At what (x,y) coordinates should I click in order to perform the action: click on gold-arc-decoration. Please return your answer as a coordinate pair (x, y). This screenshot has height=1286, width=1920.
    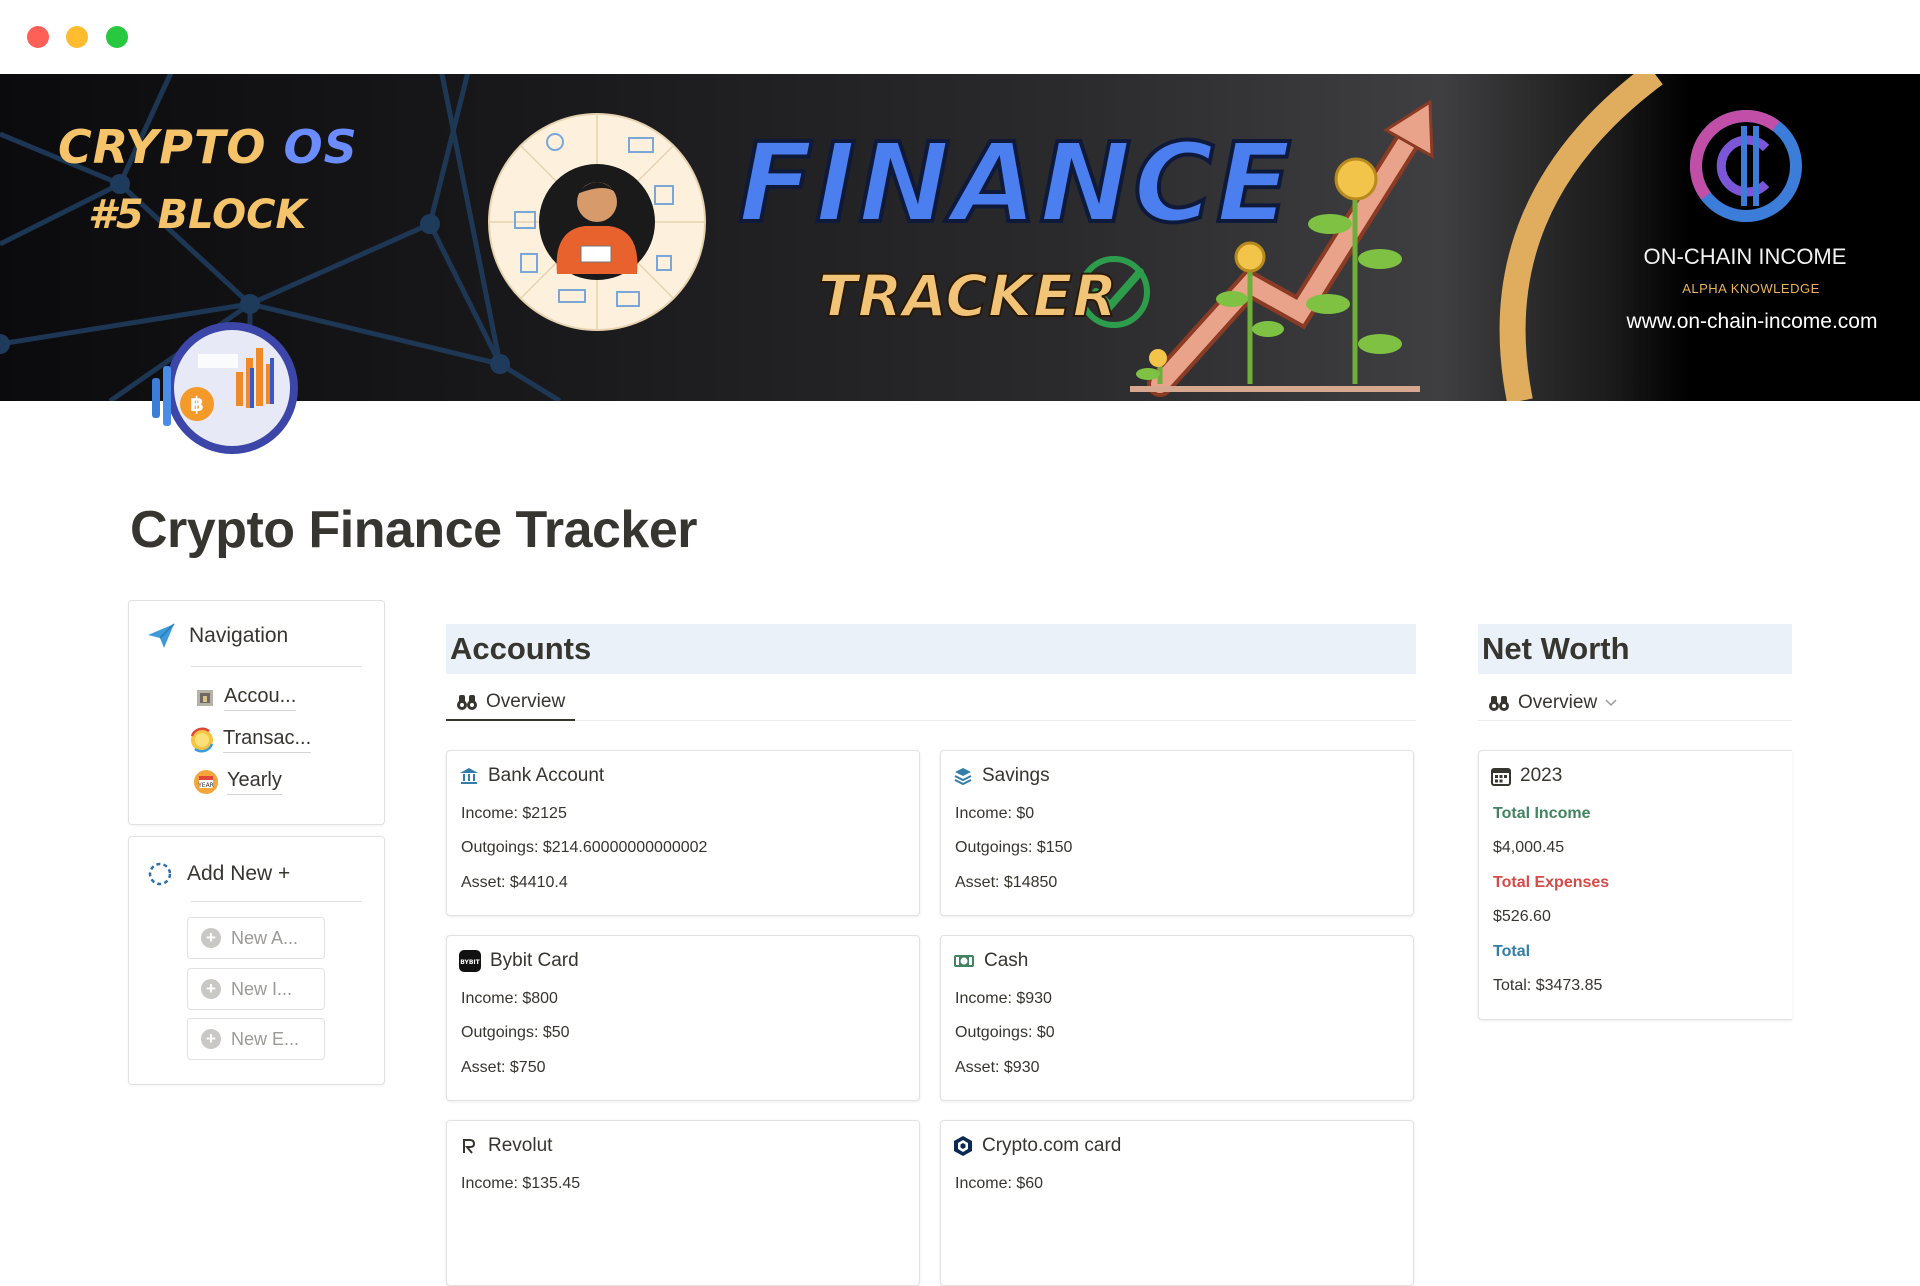
    Looking at the image, I should click on (1581, 237).